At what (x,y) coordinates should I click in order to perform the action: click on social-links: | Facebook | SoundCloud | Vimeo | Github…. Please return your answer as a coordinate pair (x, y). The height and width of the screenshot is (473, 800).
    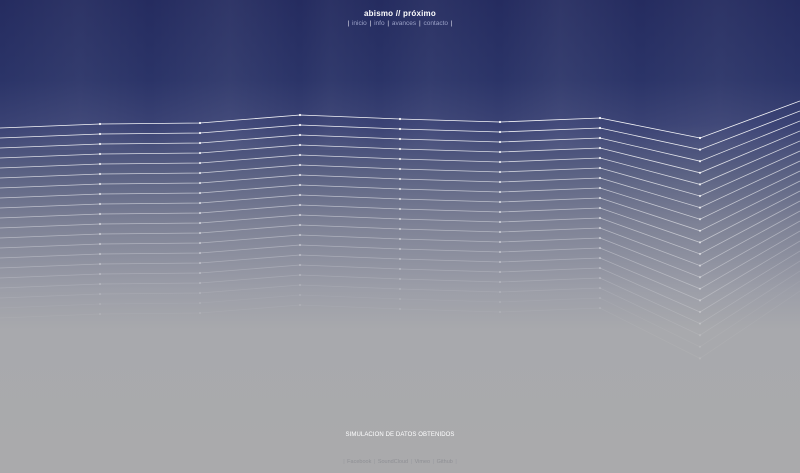
    Looking at the image, I should click on (400, 462).